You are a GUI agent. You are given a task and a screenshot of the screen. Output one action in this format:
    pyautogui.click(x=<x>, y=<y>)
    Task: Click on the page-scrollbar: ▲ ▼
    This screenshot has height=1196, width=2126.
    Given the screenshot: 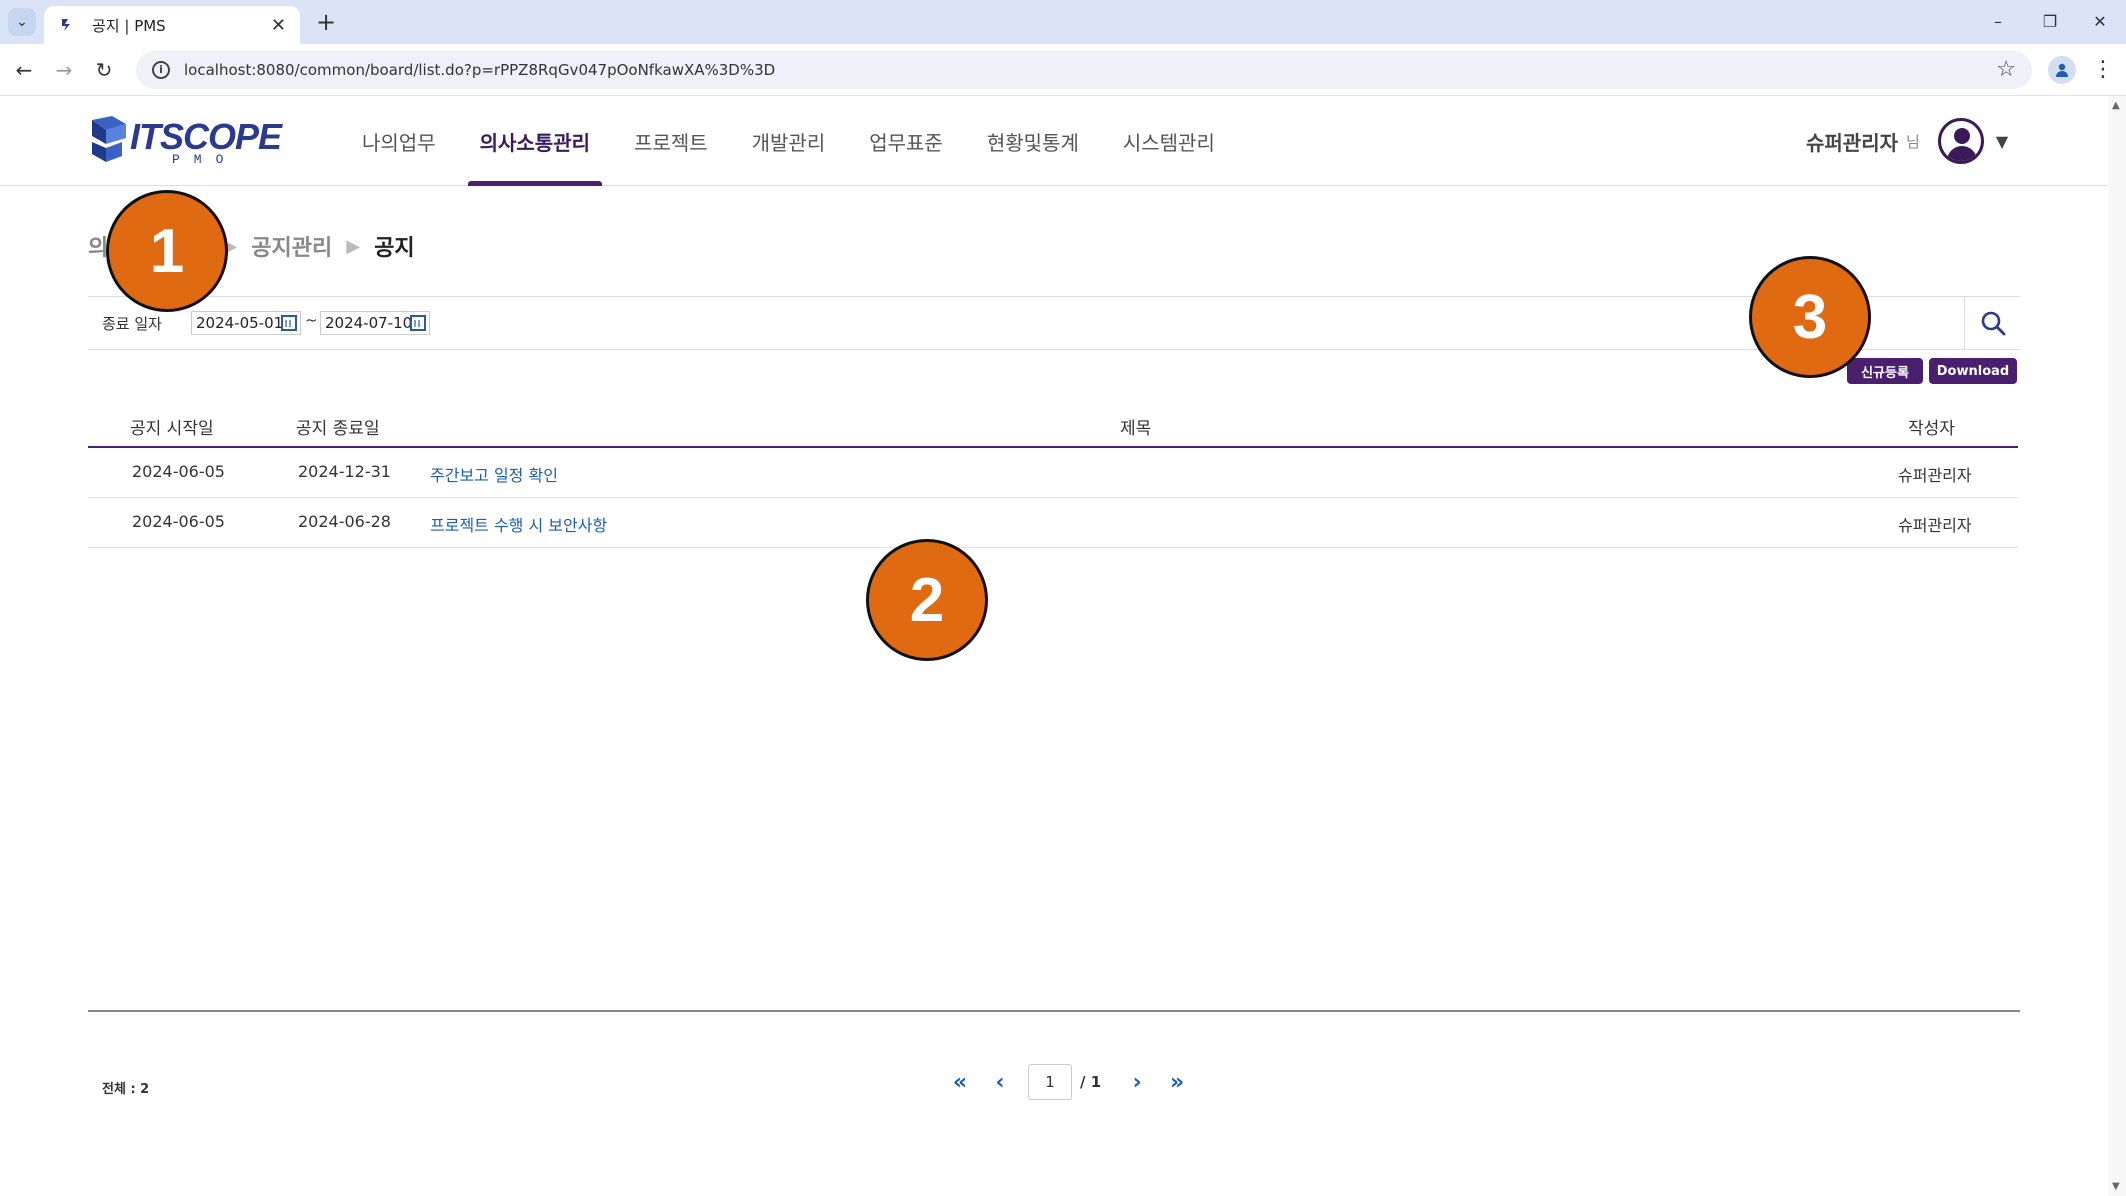 What is the action you would take?
    pyautogui.click(x=2117, y=646)
    